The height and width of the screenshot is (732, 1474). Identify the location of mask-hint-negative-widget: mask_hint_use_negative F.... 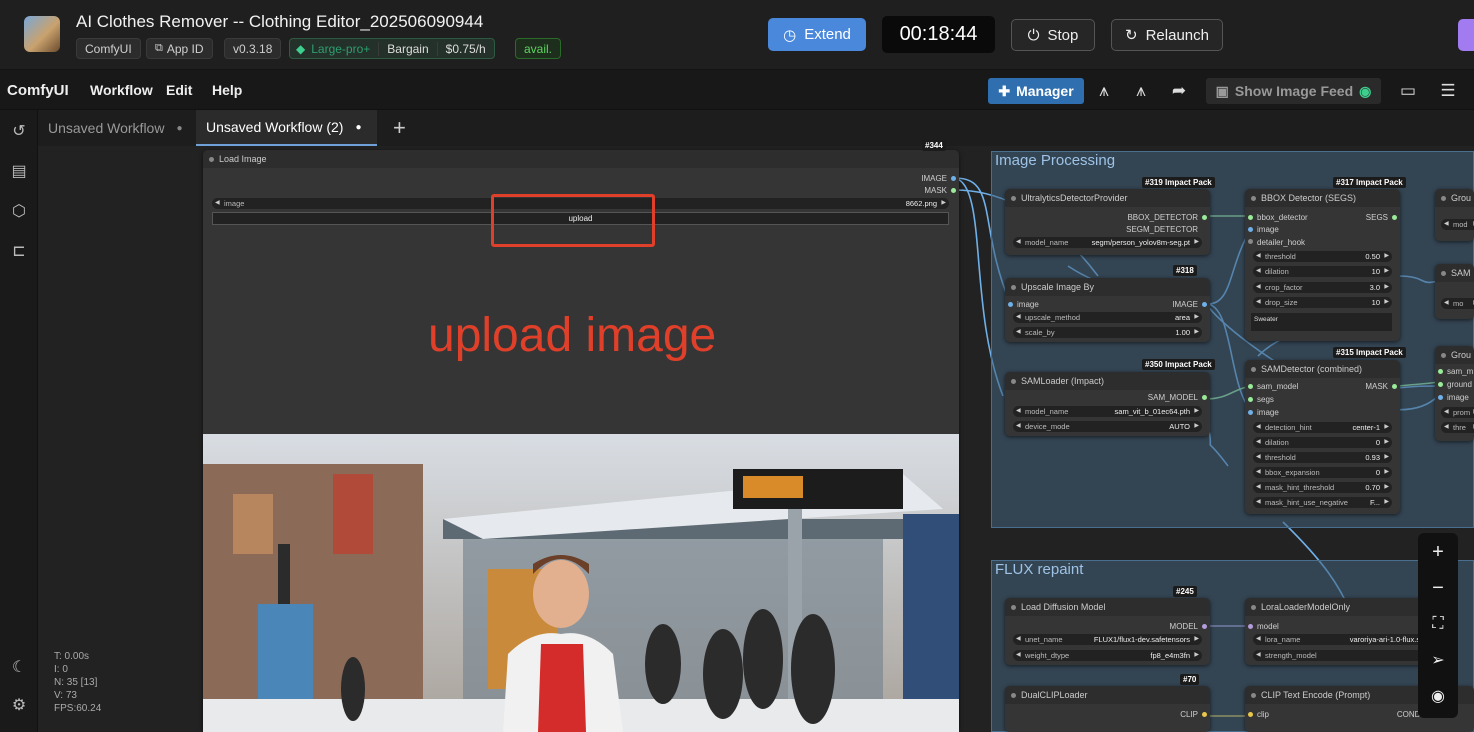
(1322, 502).